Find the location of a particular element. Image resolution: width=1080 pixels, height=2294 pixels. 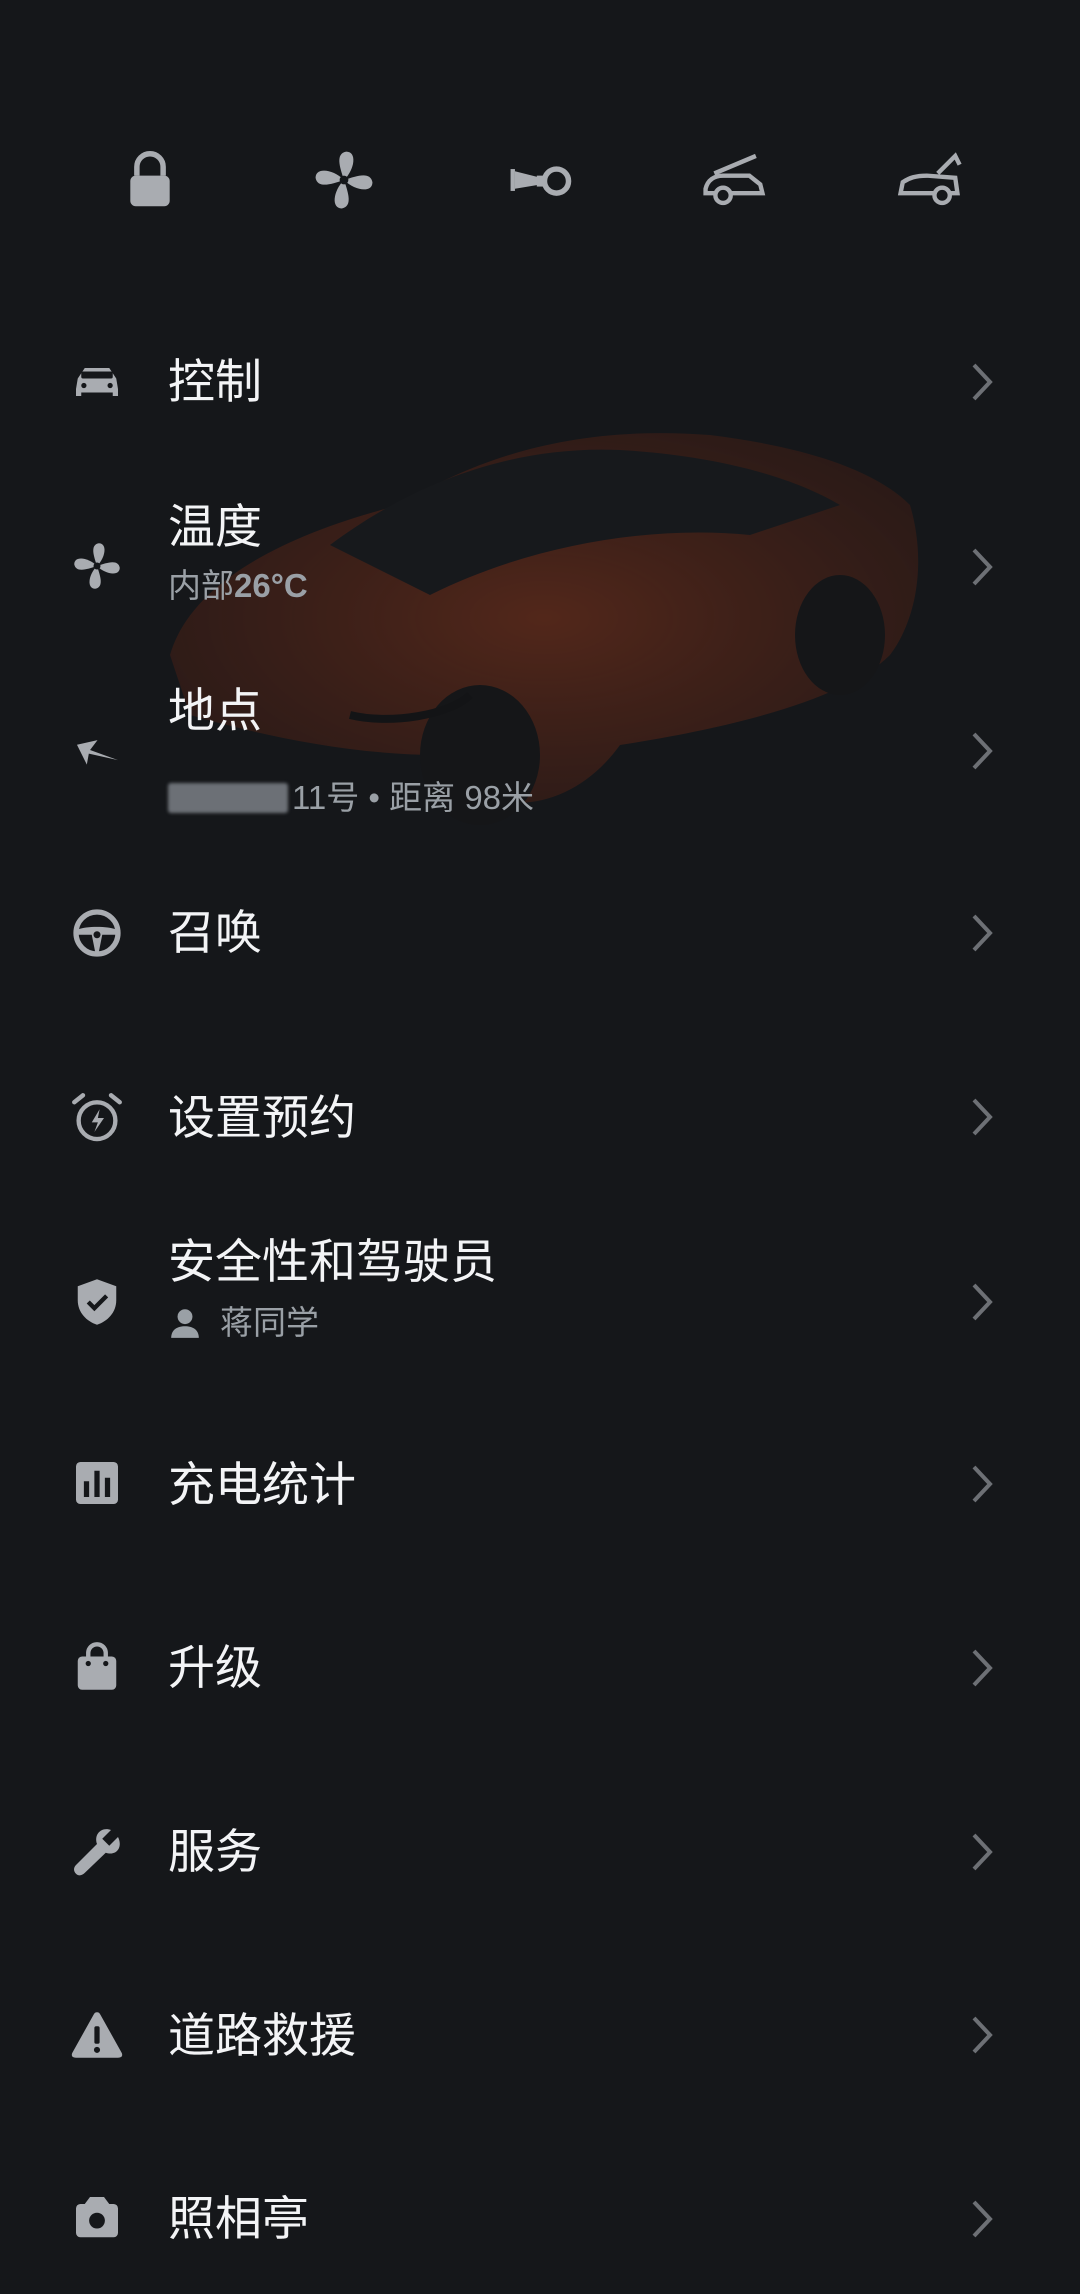

frunk-button is located at coordinates (734, 180).